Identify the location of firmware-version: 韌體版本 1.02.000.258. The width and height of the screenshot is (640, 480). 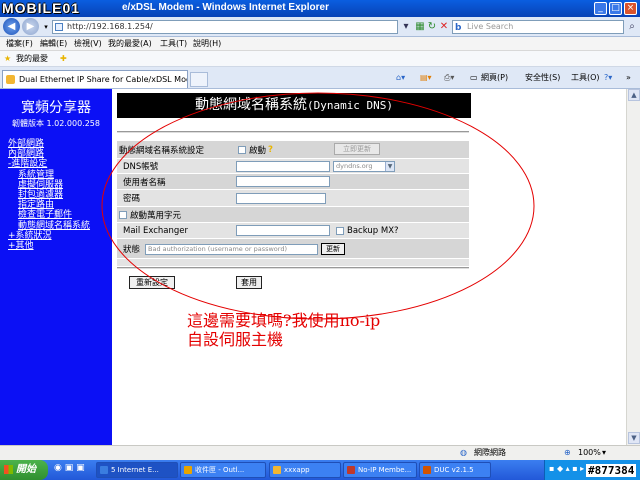
(56, 123).